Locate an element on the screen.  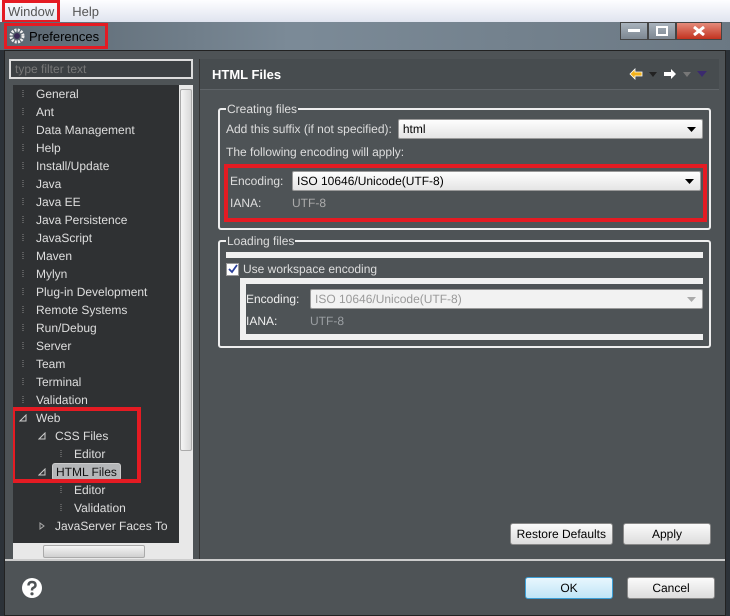
page-button: Restore Defaults is located at coordinates (561, 534).